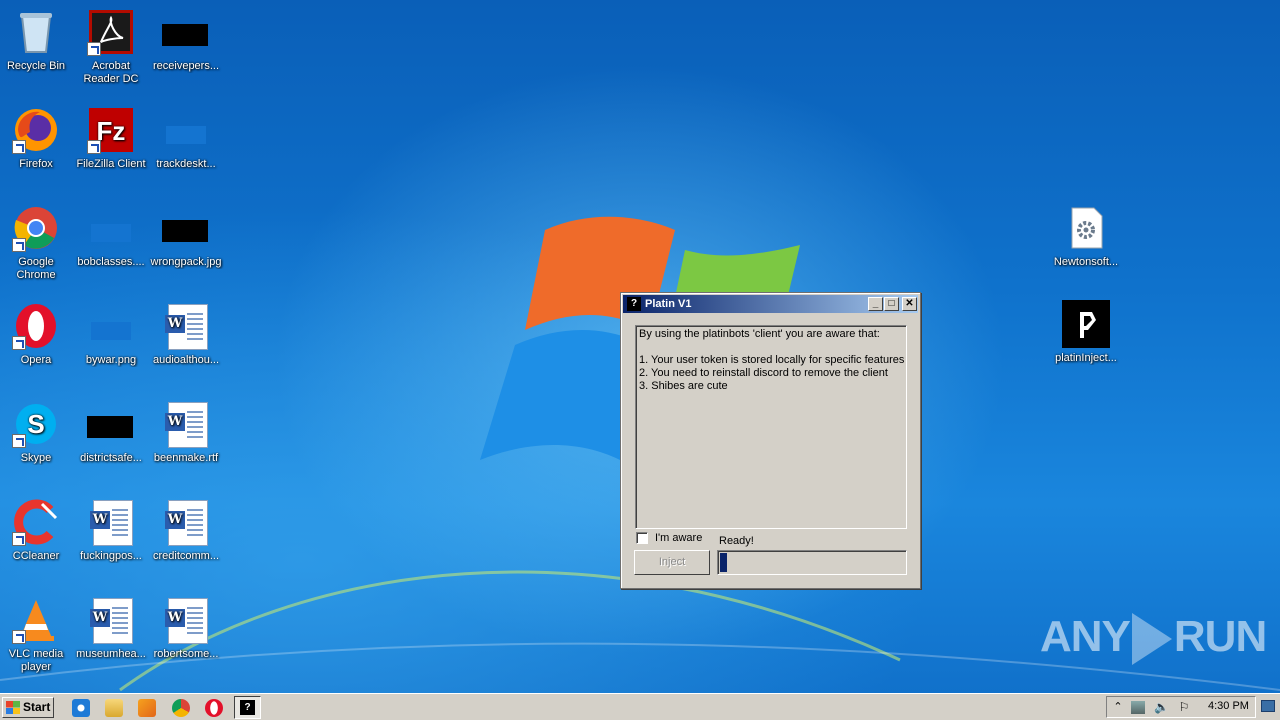  I want to click on watermark-left: ANY, so click(1085, 636).